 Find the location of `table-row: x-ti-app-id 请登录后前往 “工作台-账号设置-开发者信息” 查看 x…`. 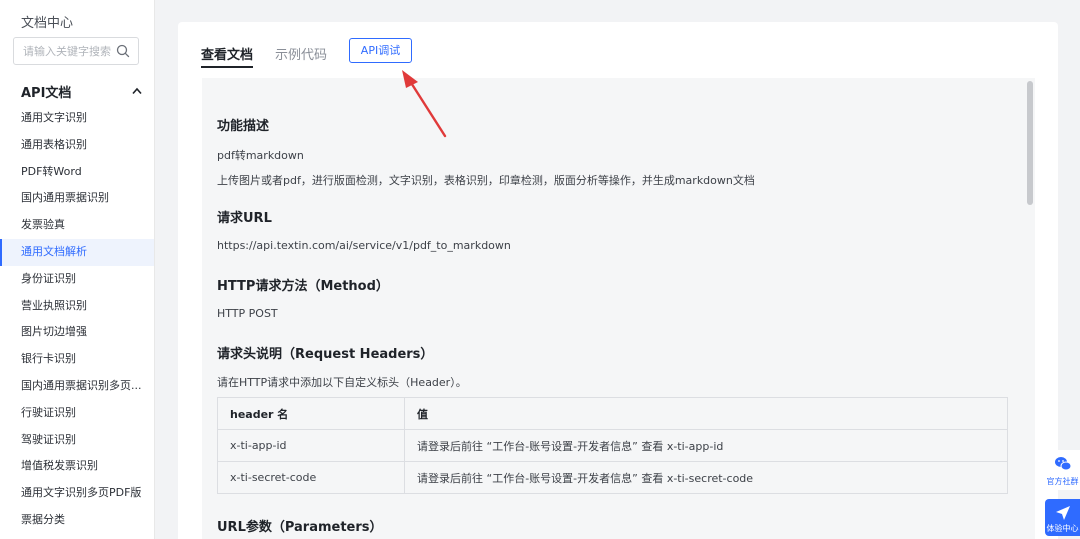

table-row: x-ti-app-id 请登录后前往 “工作台-账号设置-开发者信息” 查看 x… is located at coordinates (612, 445).